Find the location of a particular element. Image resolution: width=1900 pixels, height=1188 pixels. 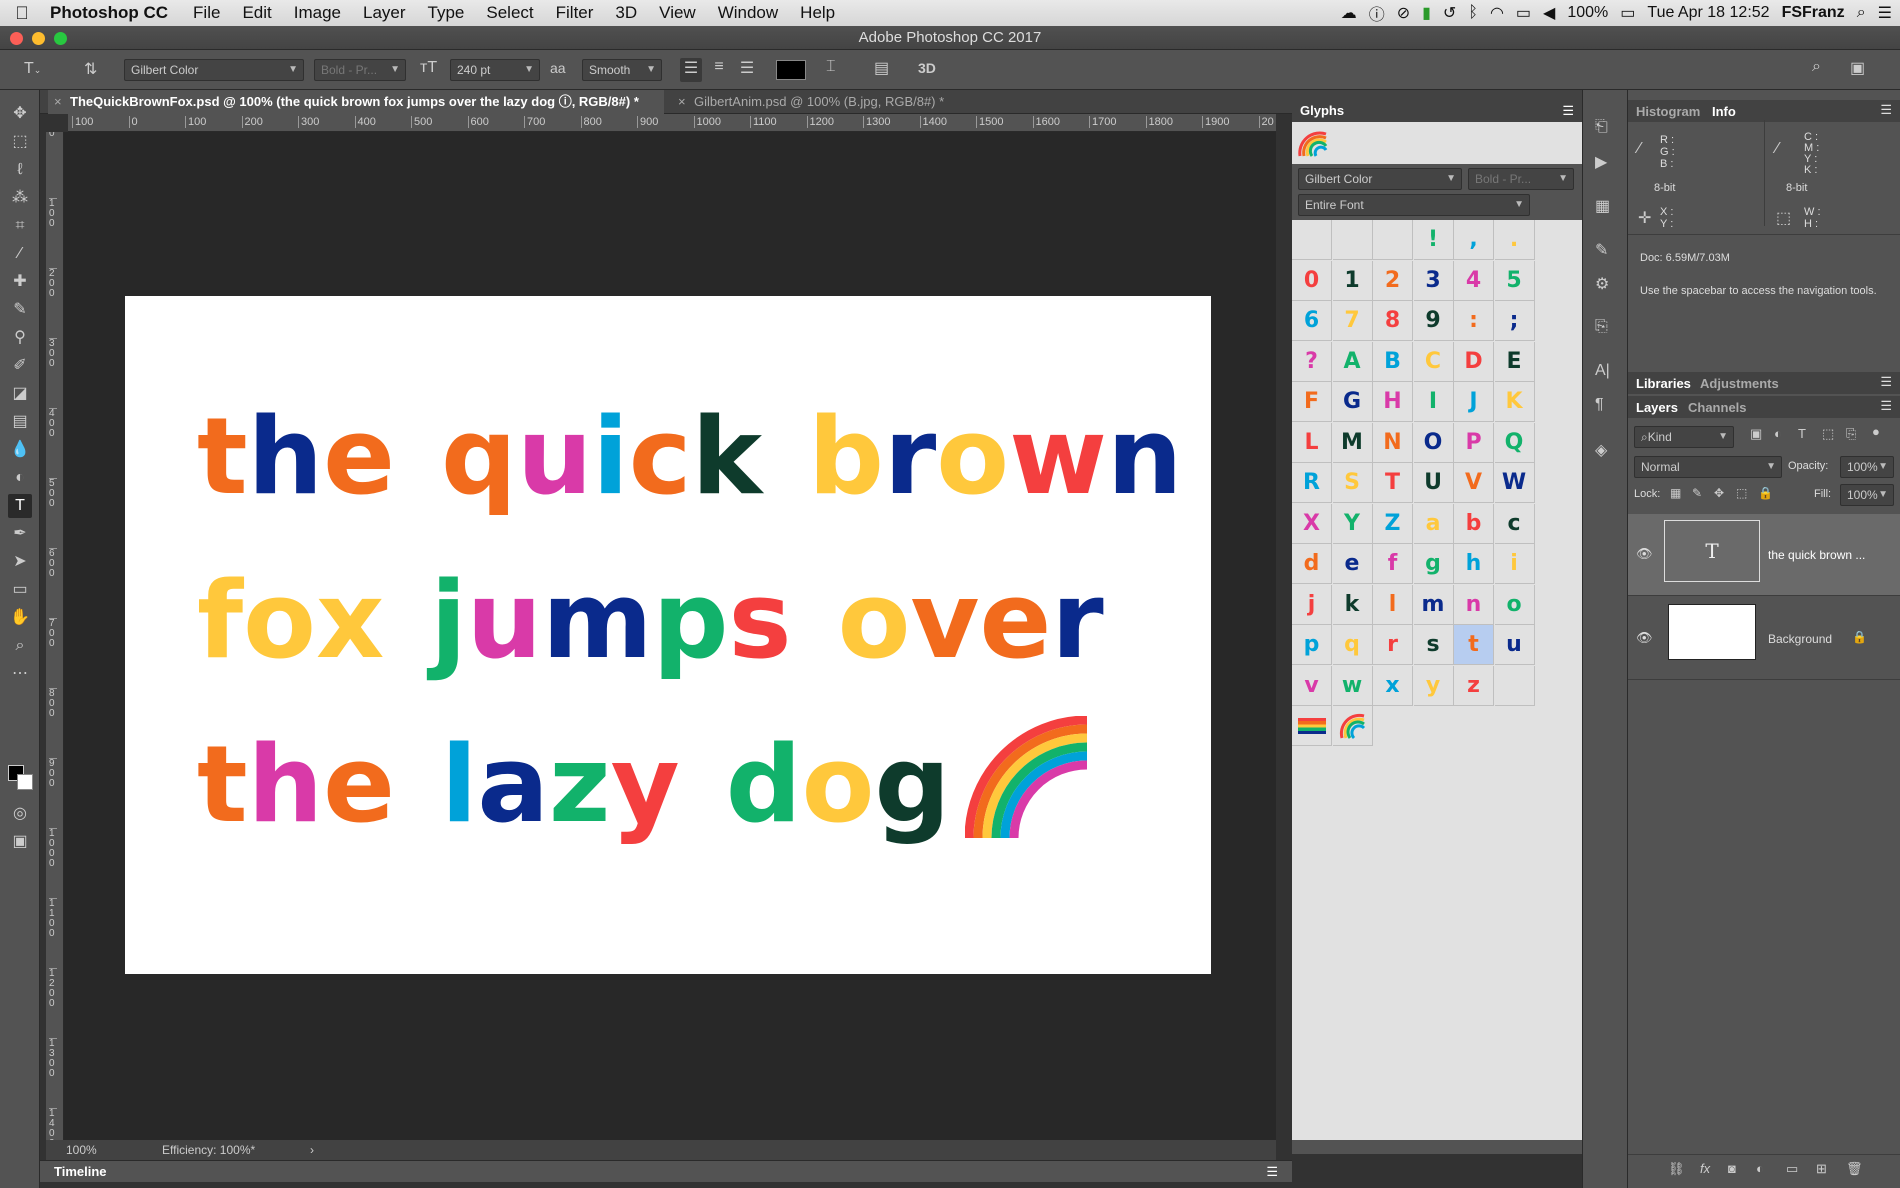

text-orientation-icon: ⇅ is located at coordinates (90, 69).